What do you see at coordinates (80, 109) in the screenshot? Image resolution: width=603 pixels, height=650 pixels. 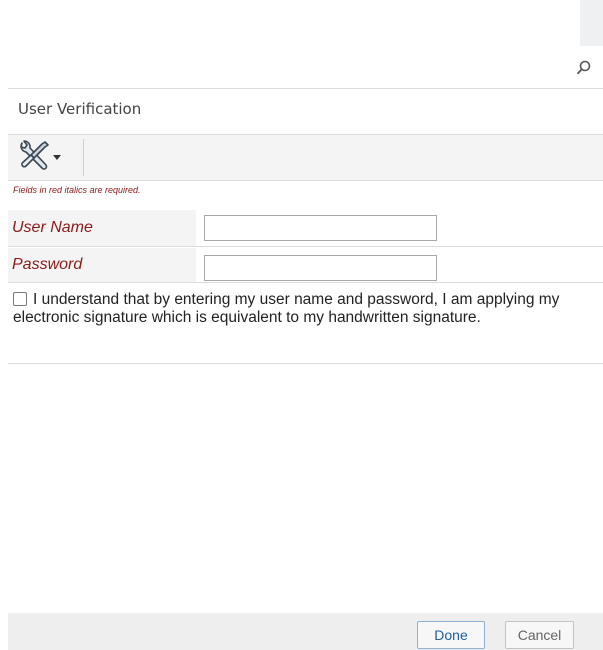 I see `dialog-title: User Verification` at bounding box center [80, 109].